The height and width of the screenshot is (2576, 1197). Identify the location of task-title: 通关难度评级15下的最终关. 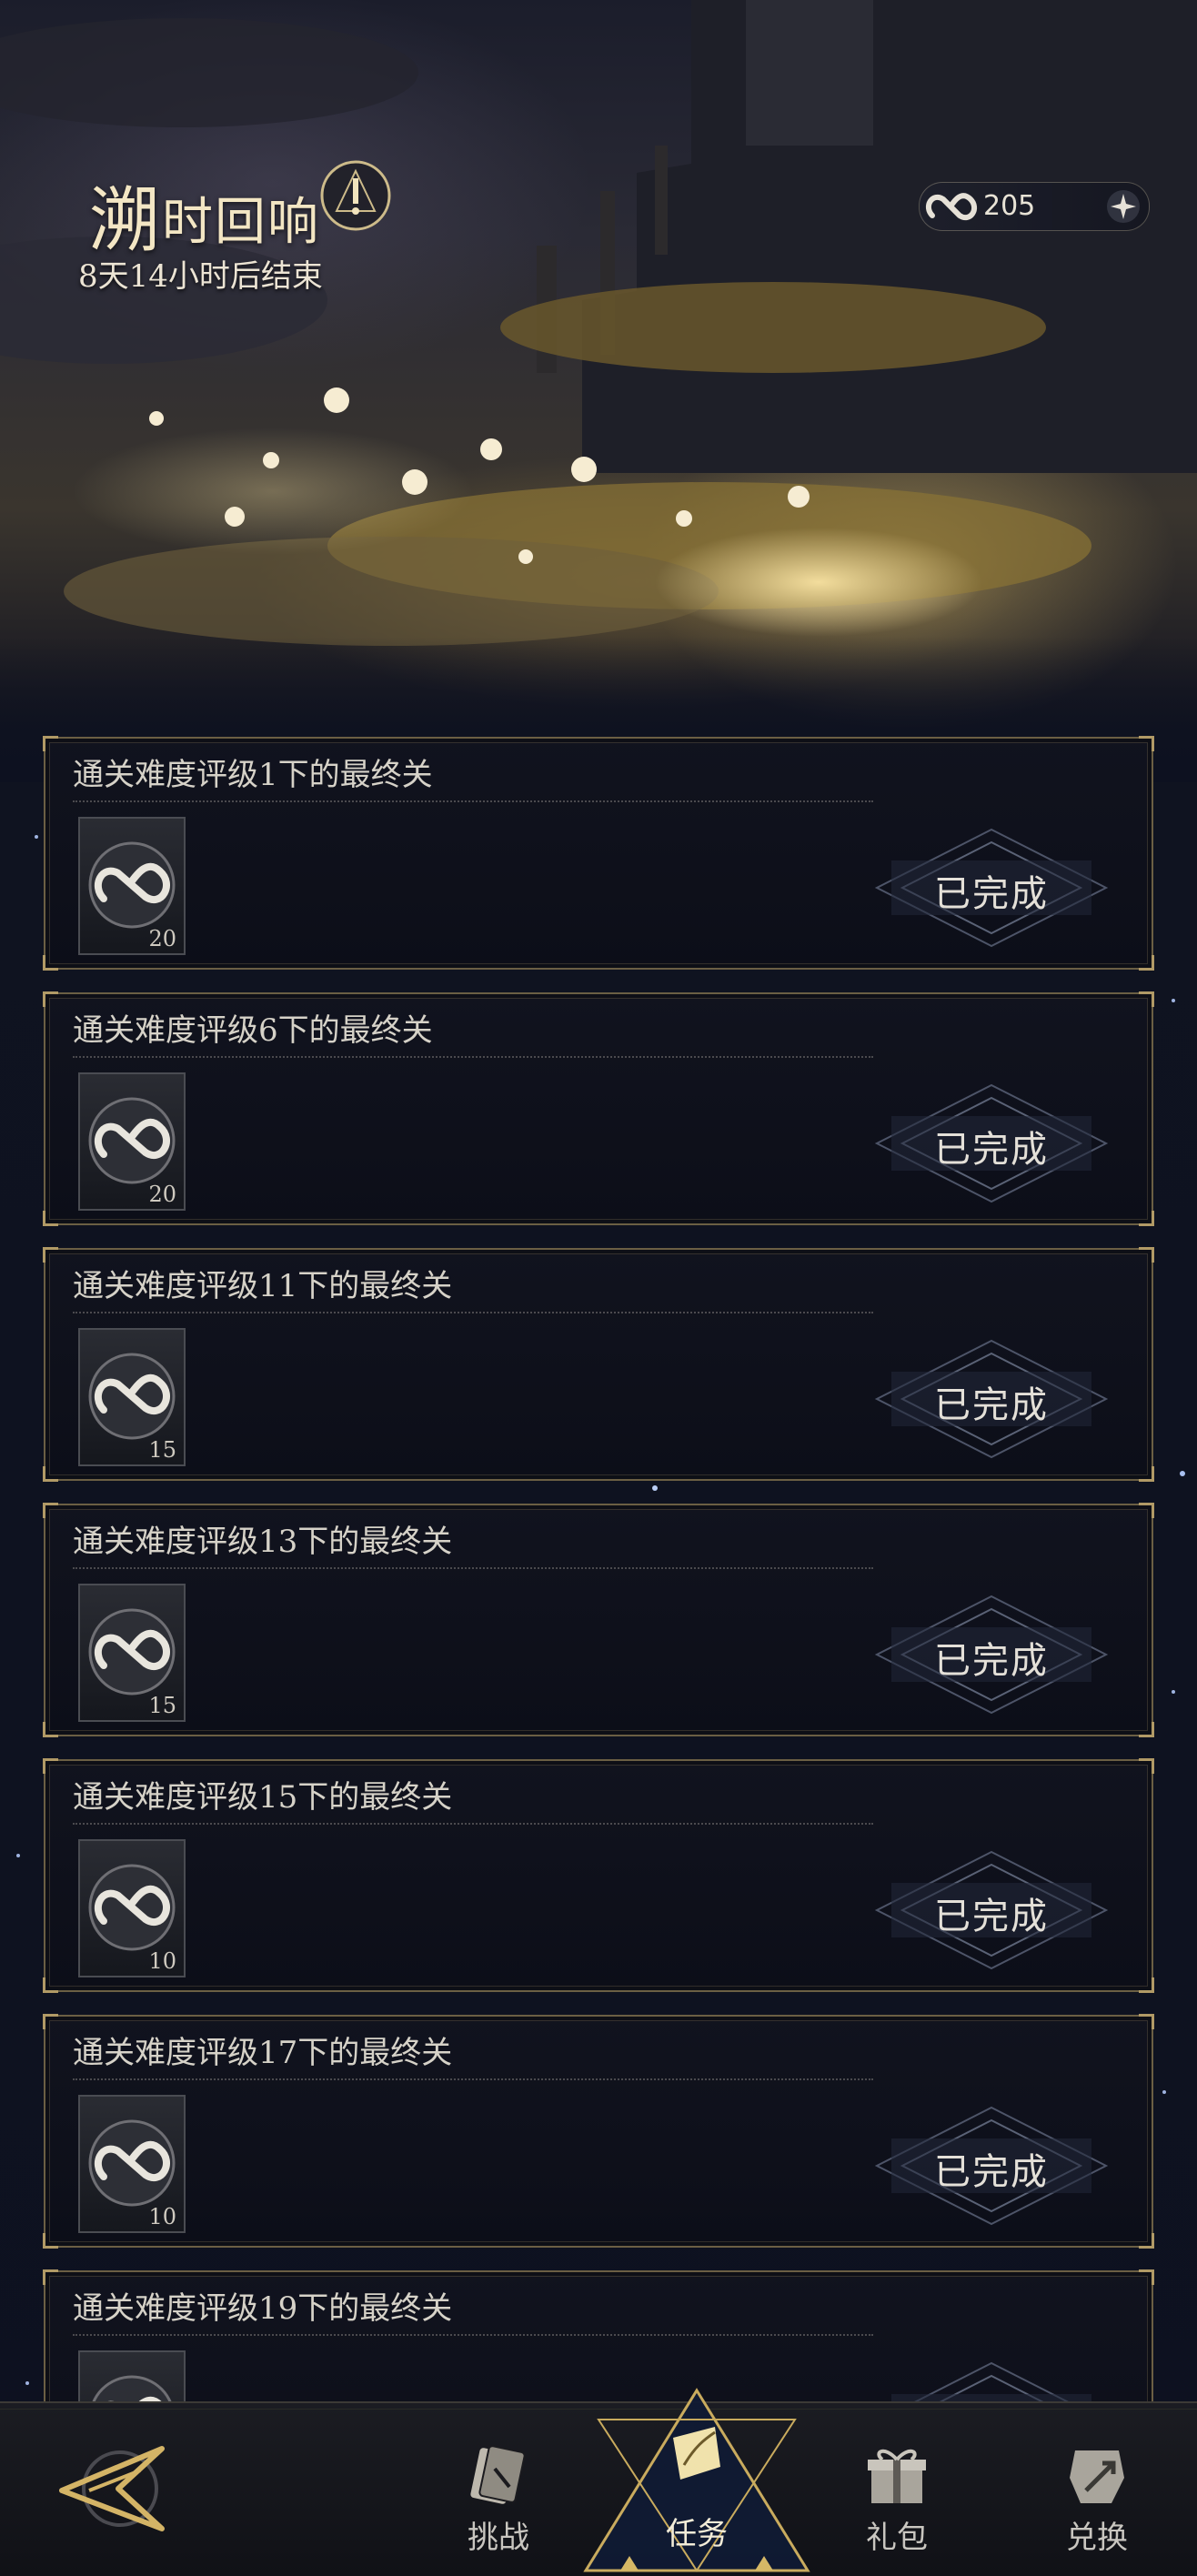
(263, 1797).